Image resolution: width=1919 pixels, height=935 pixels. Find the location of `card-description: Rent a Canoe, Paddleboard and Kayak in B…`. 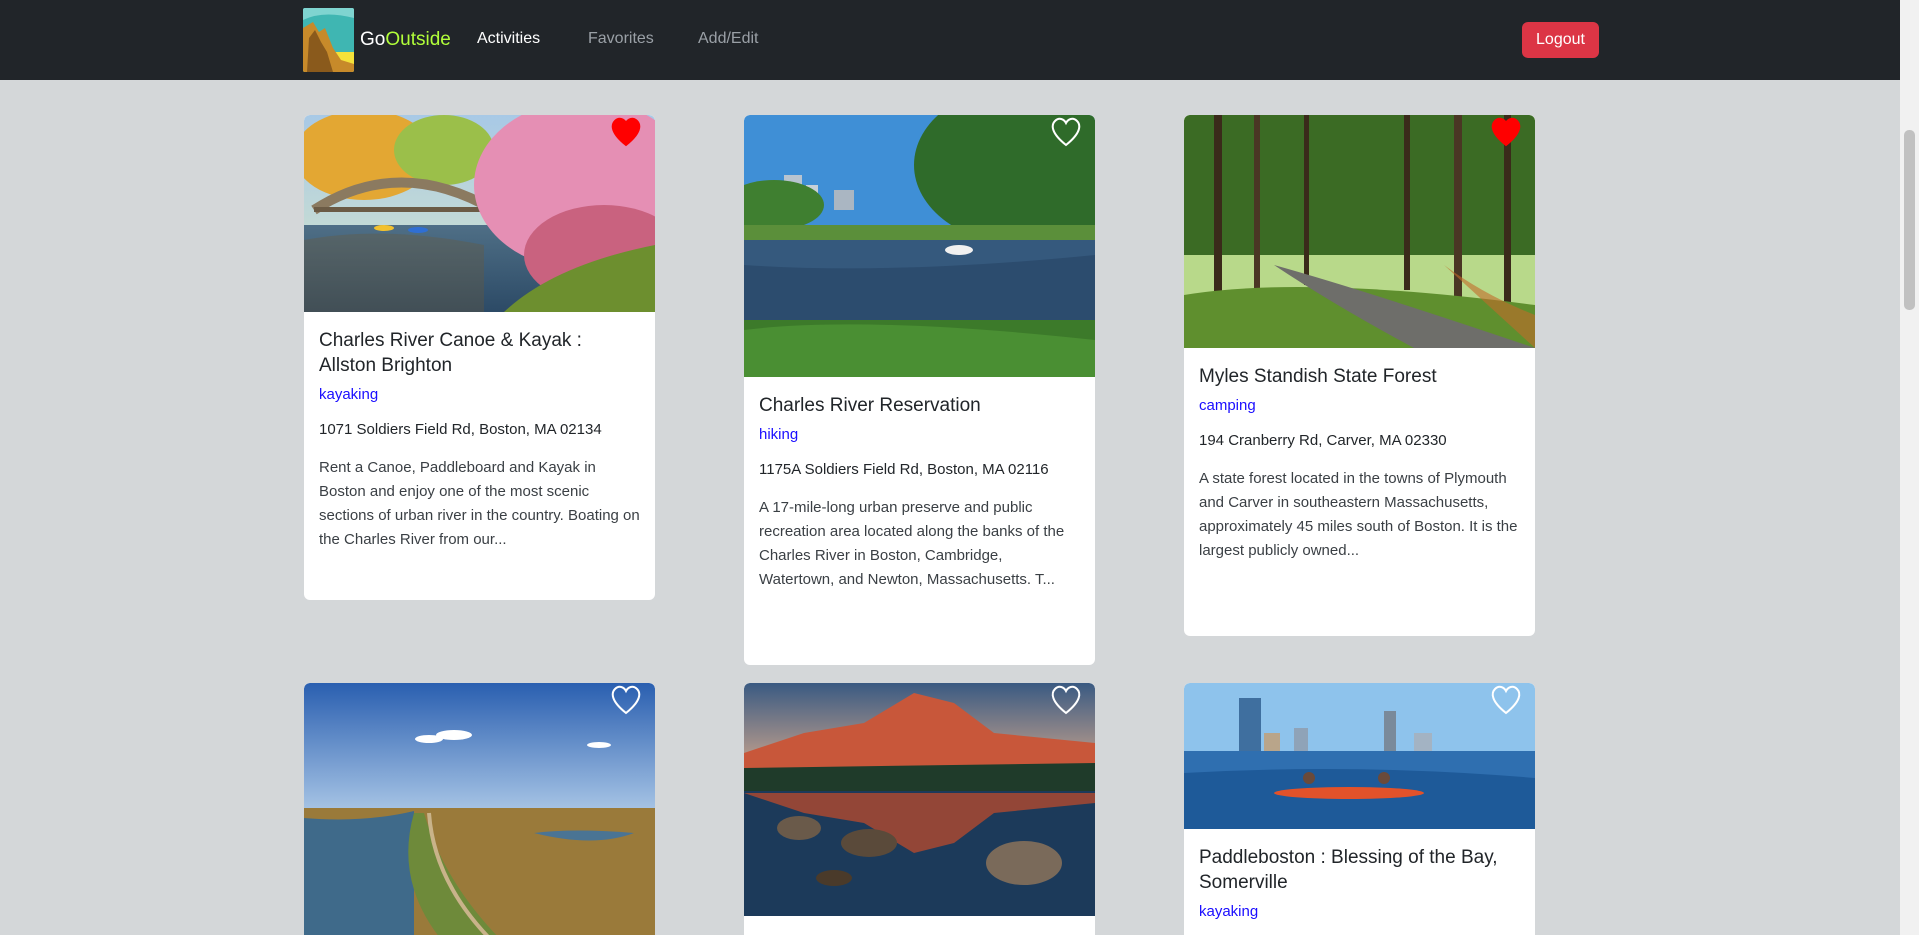

card-description: Rent a Canoe, Paddleboard and Kayak in B… is located at coordinates (479, 503).